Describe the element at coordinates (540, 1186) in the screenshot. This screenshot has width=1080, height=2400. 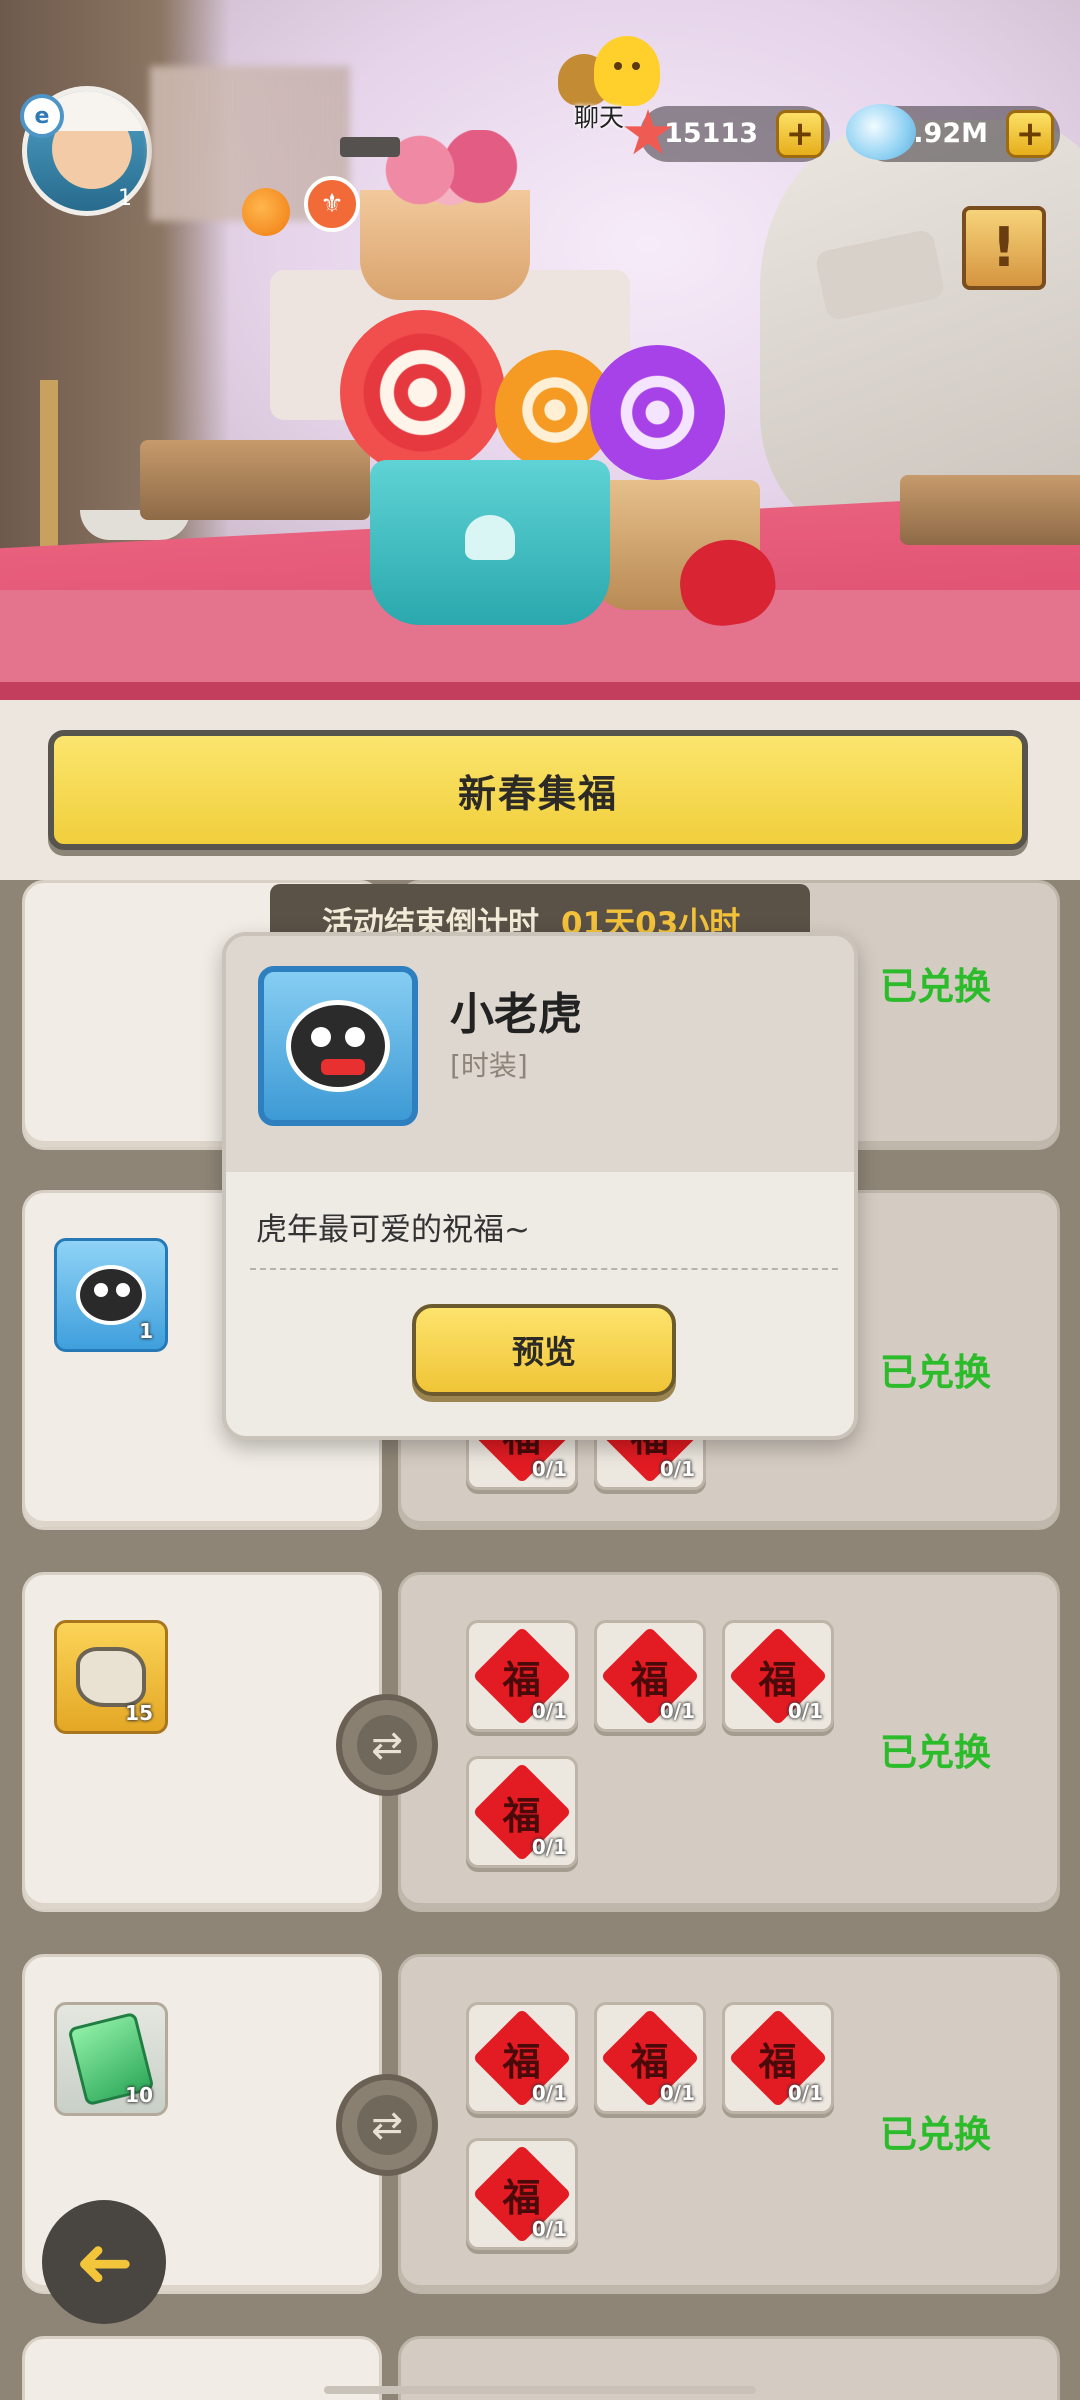
I see `item-detail-popup: 小老虎 [时装] 虎年最可爱的祝福~ 预览` at that location.